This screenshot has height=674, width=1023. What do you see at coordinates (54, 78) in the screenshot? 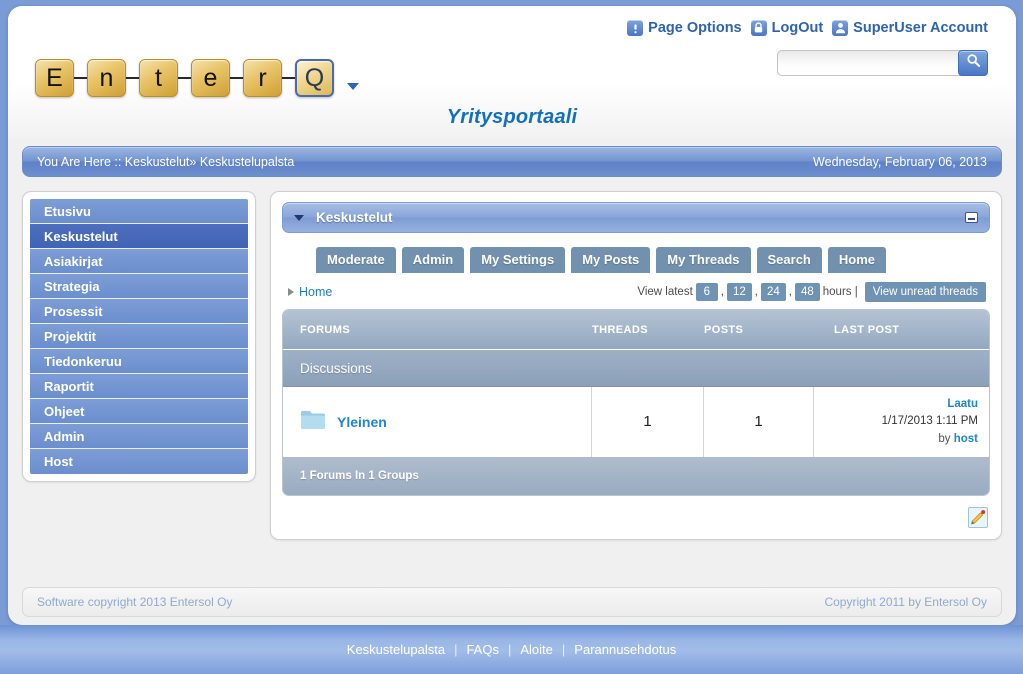
I see `logo-tile-e1: E` at bounding box center [54, 78].